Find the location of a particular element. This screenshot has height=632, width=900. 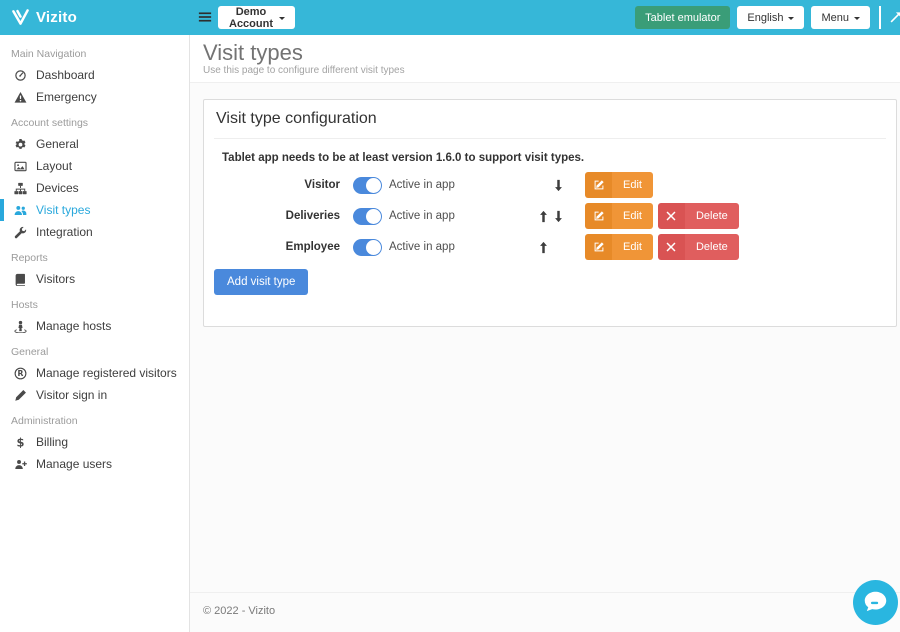

topbar-separator is located at coordinates (880, 17).